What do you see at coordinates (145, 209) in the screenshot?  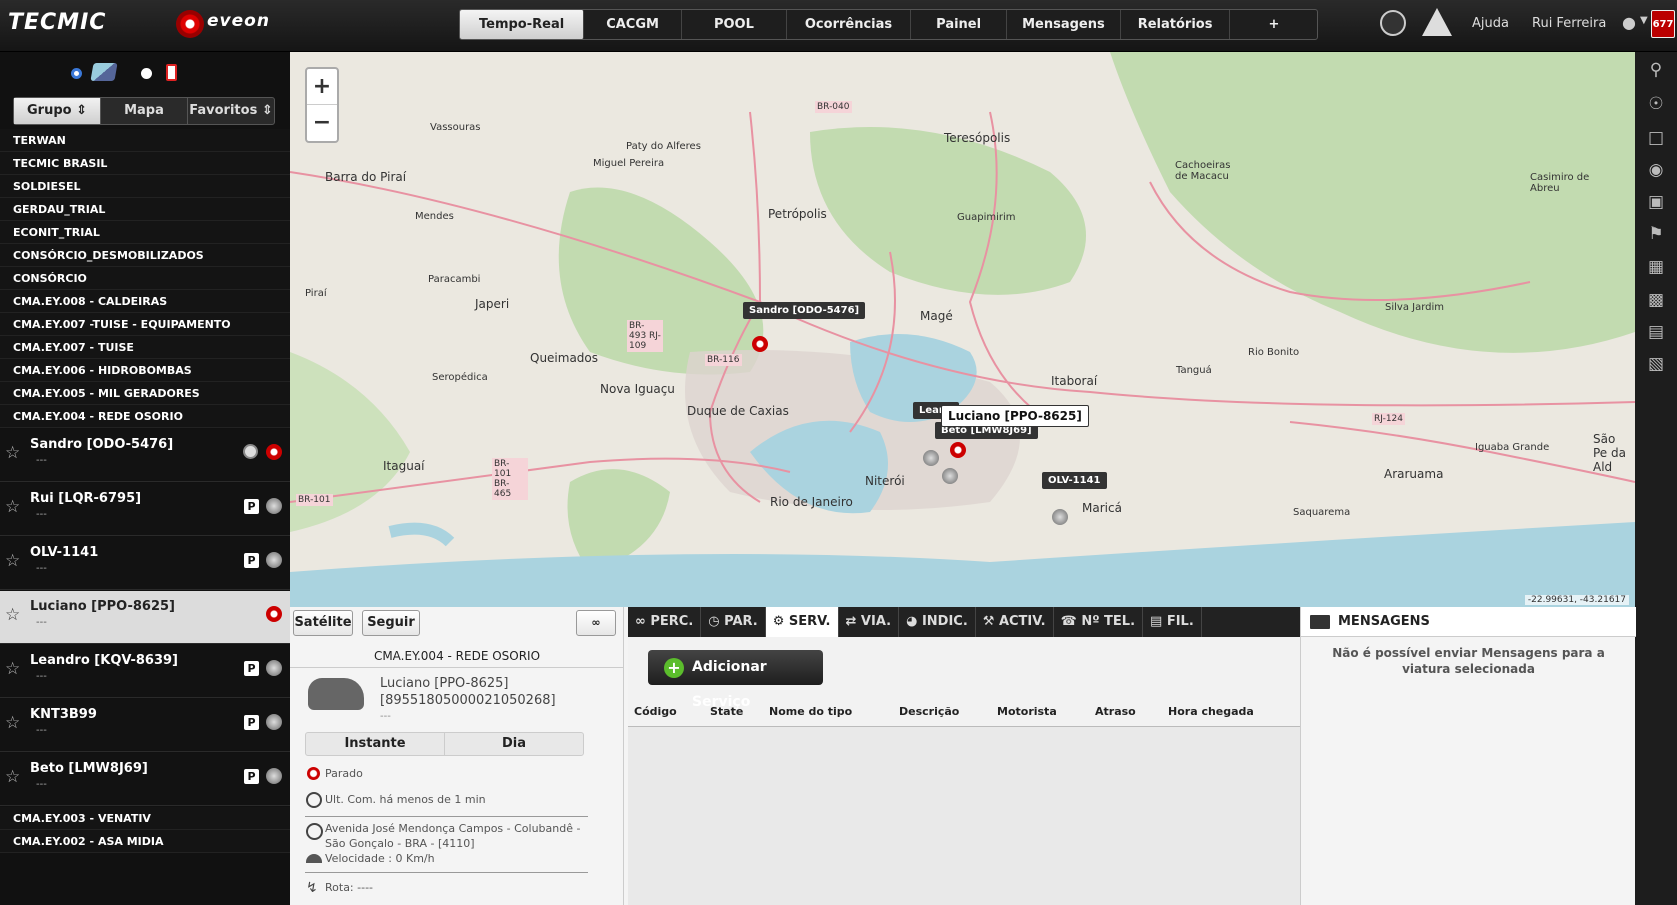 I see `group-row: GERDAU_TRIAL` at bounding box center [145, 209].